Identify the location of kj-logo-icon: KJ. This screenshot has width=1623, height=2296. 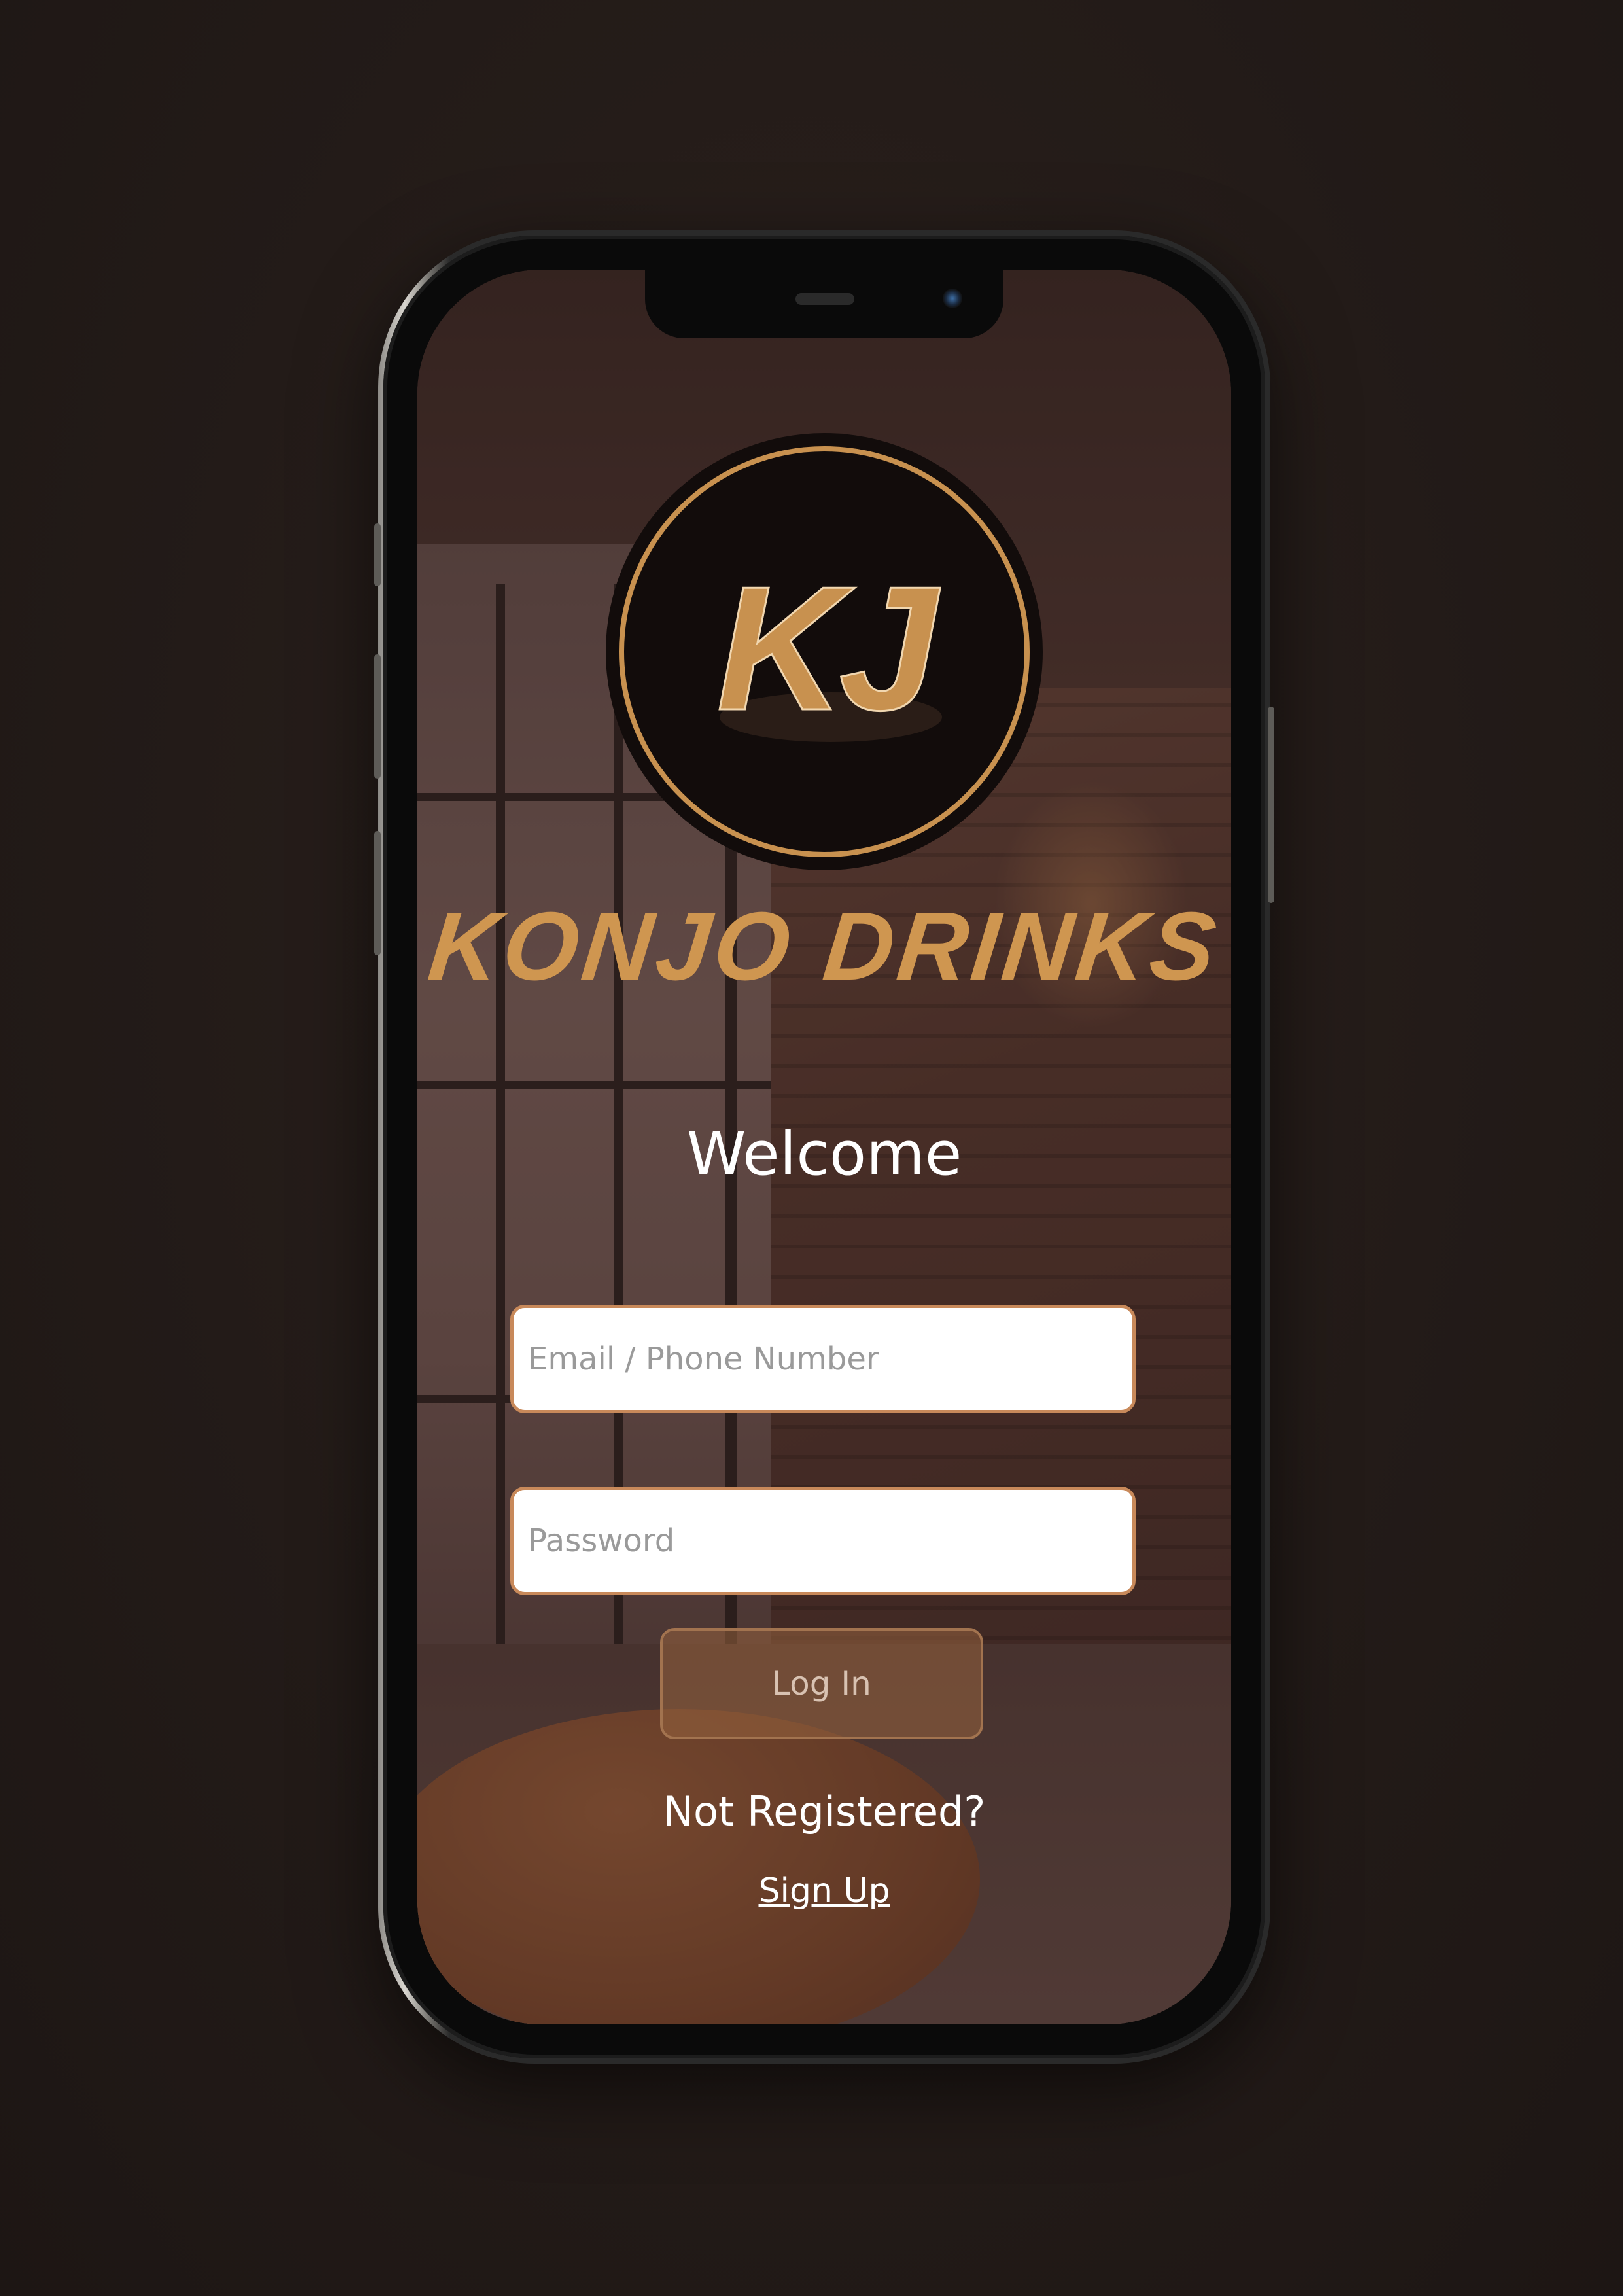
(832, 651).